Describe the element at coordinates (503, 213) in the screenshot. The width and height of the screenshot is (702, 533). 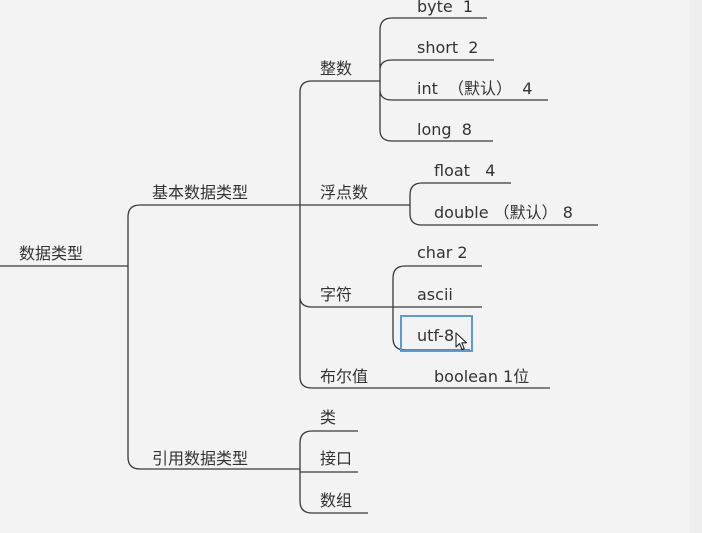
I see `leaf-double: double （默认） 8` at that location.